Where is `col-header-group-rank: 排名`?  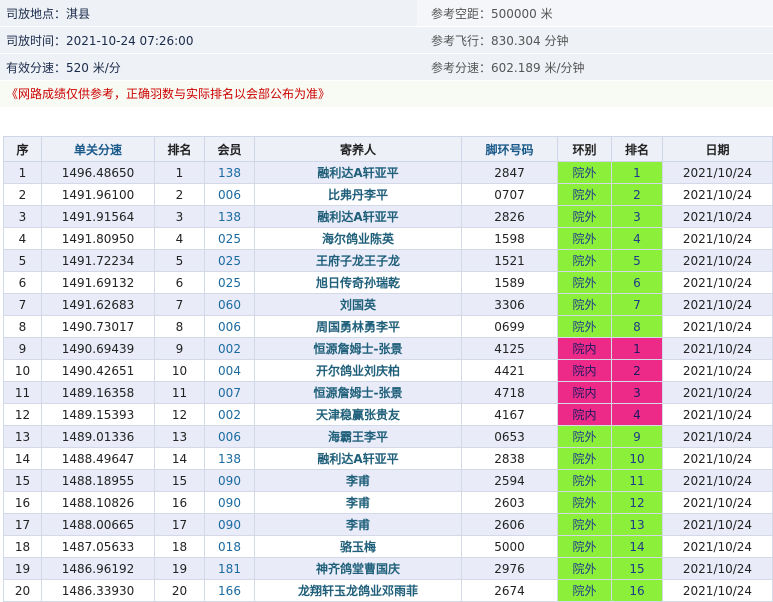
col-header-group-rank: 排名 is located at coordinates (637, 149).